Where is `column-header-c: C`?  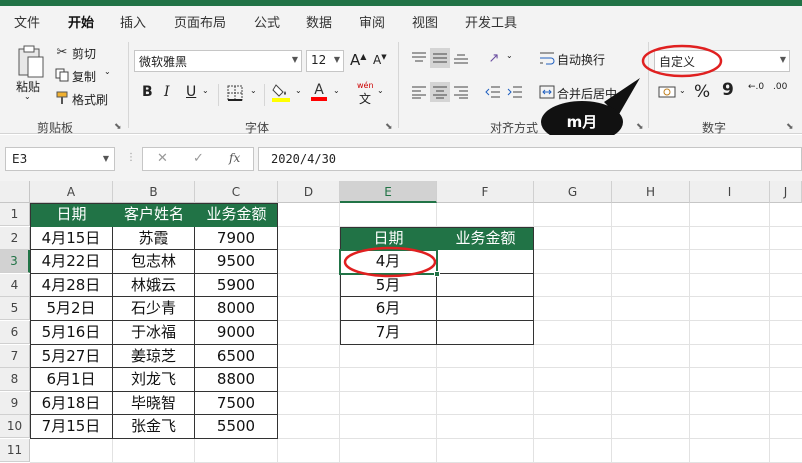
column-header-c: C is located at coordinates (236, 192).